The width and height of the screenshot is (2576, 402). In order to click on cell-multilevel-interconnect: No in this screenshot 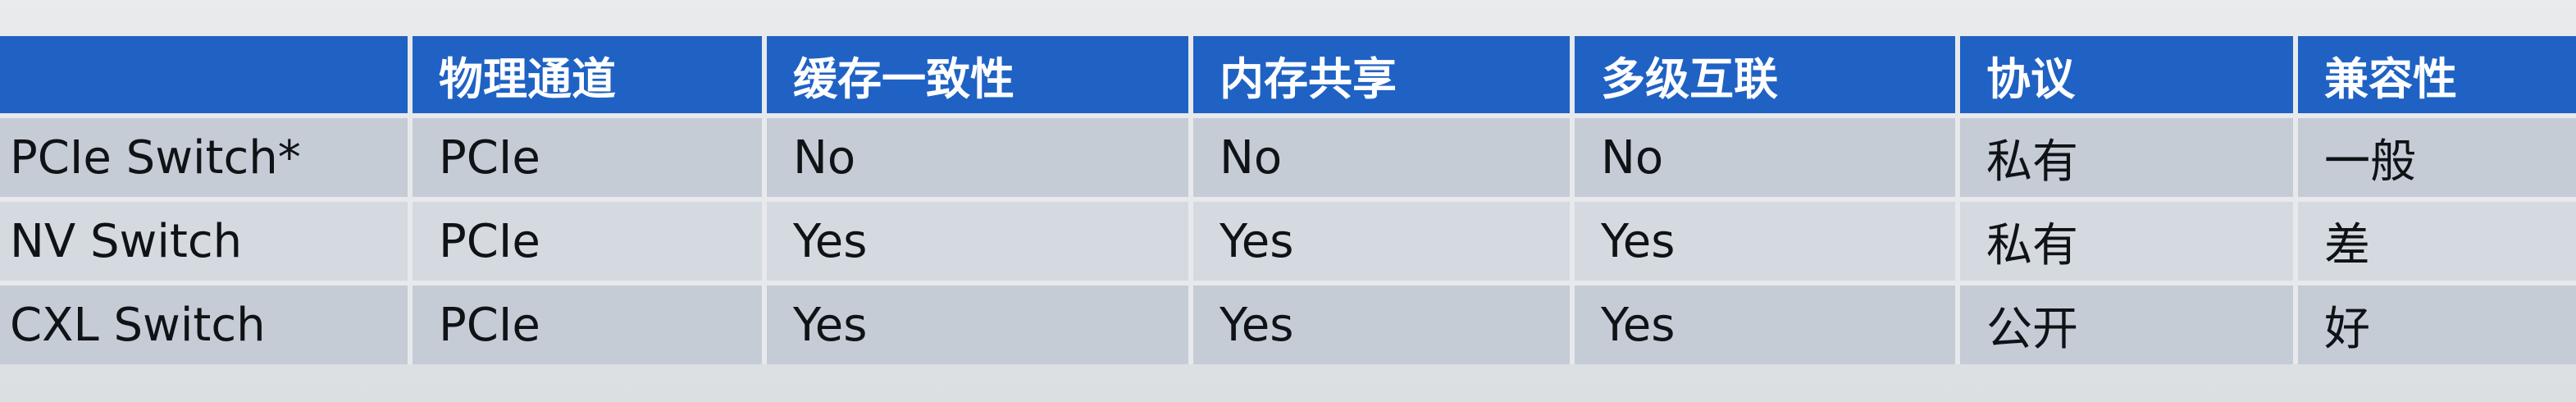, I will do `click(1766, 159)`.